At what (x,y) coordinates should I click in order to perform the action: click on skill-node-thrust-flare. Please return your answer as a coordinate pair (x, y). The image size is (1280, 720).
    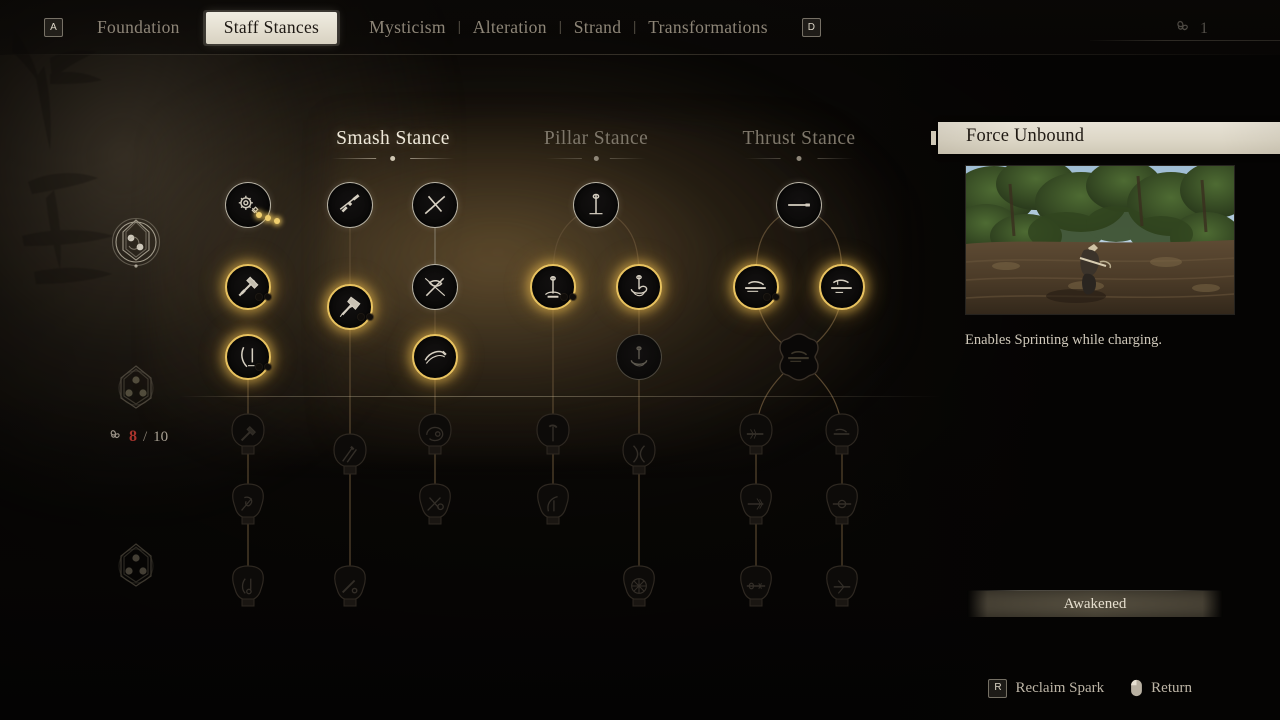
    Looking at the image, I should click on (756, 507).